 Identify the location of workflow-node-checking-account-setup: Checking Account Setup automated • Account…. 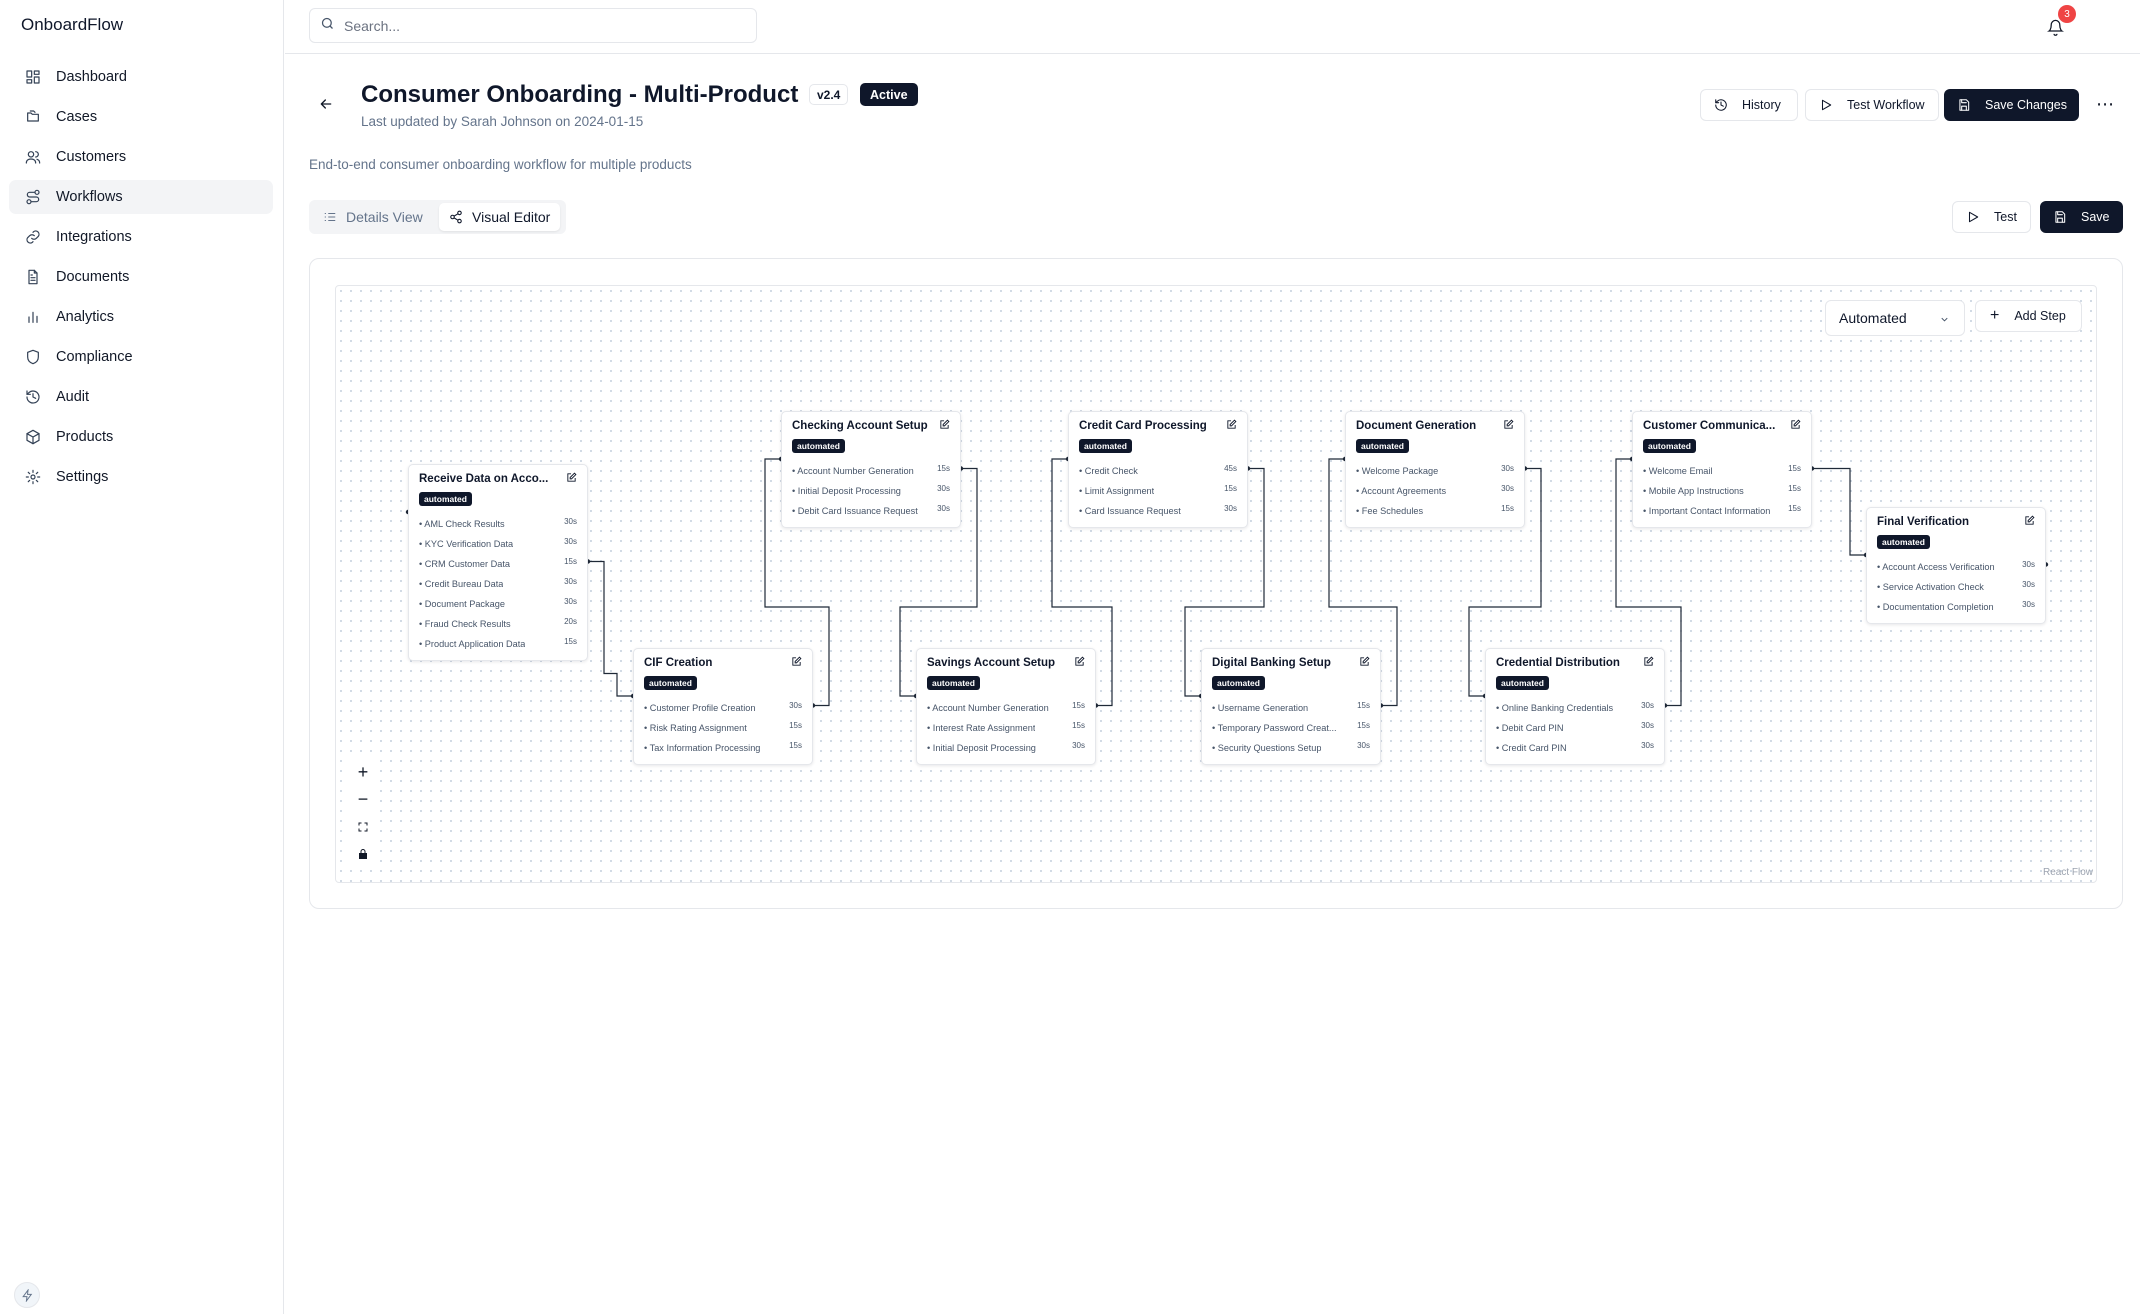
(871, 469).